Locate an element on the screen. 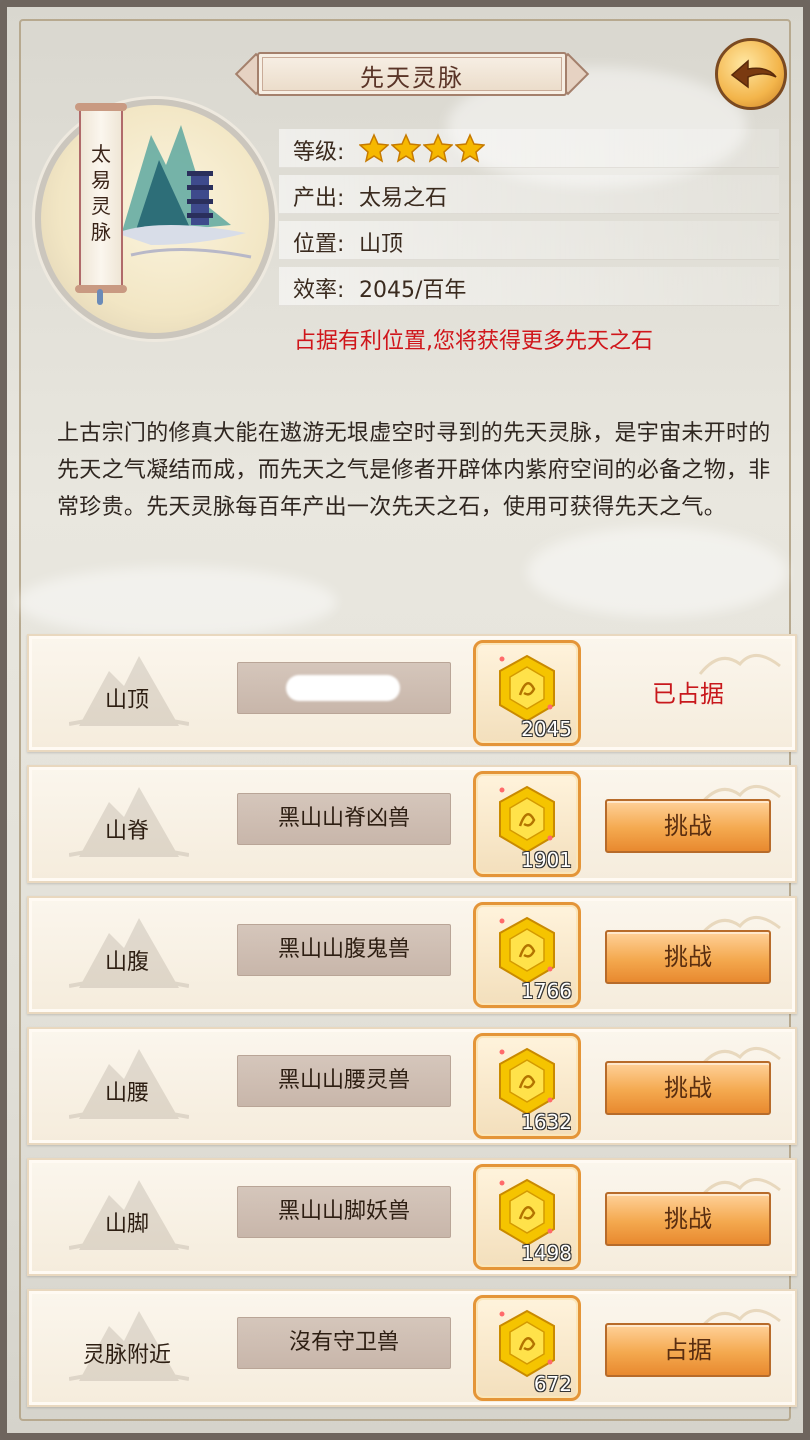 This screenshot has height=1440, width=810. location-value: 山顶 is located at coordinates (381, 244).